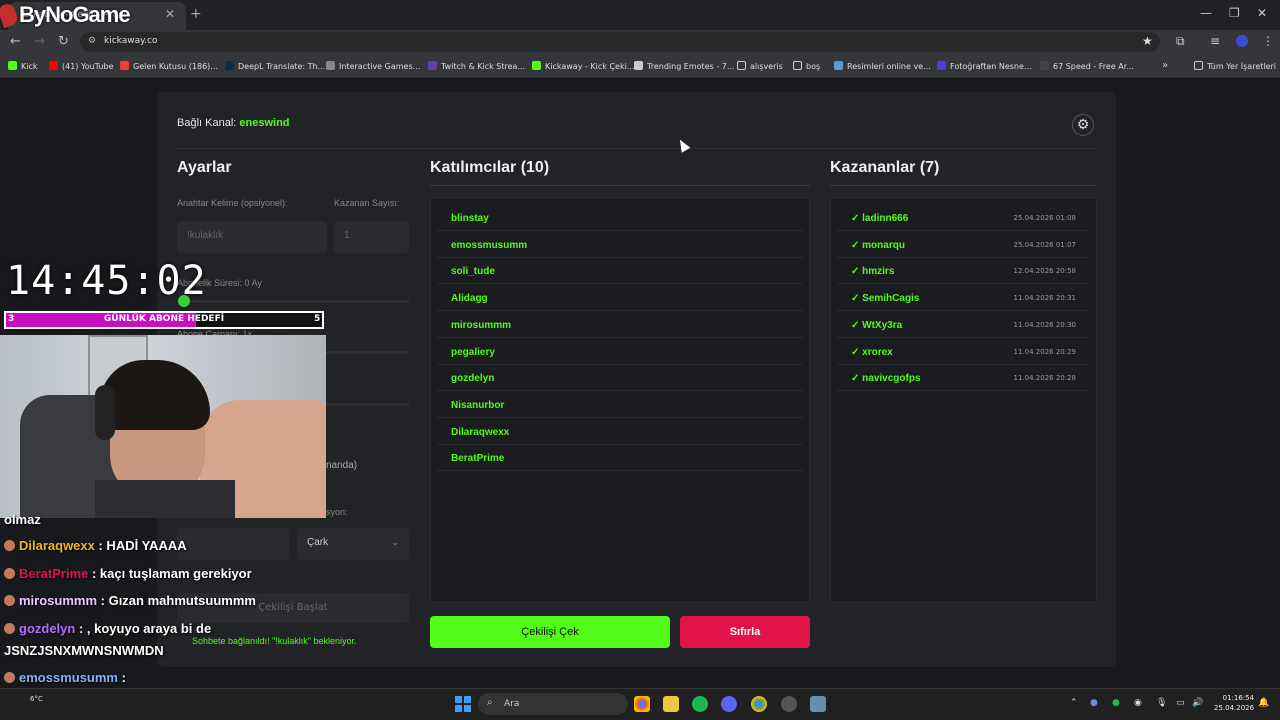 The image size is (1280, 720). I want to click on keyword-input: !kulaklık, so click(252, 237).